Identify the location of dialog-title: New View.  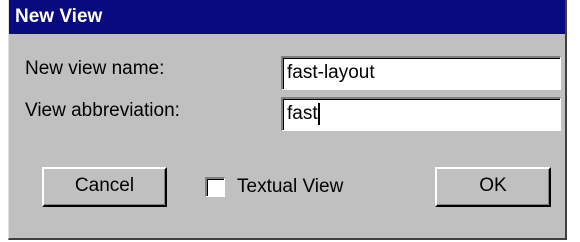
(287, 17).